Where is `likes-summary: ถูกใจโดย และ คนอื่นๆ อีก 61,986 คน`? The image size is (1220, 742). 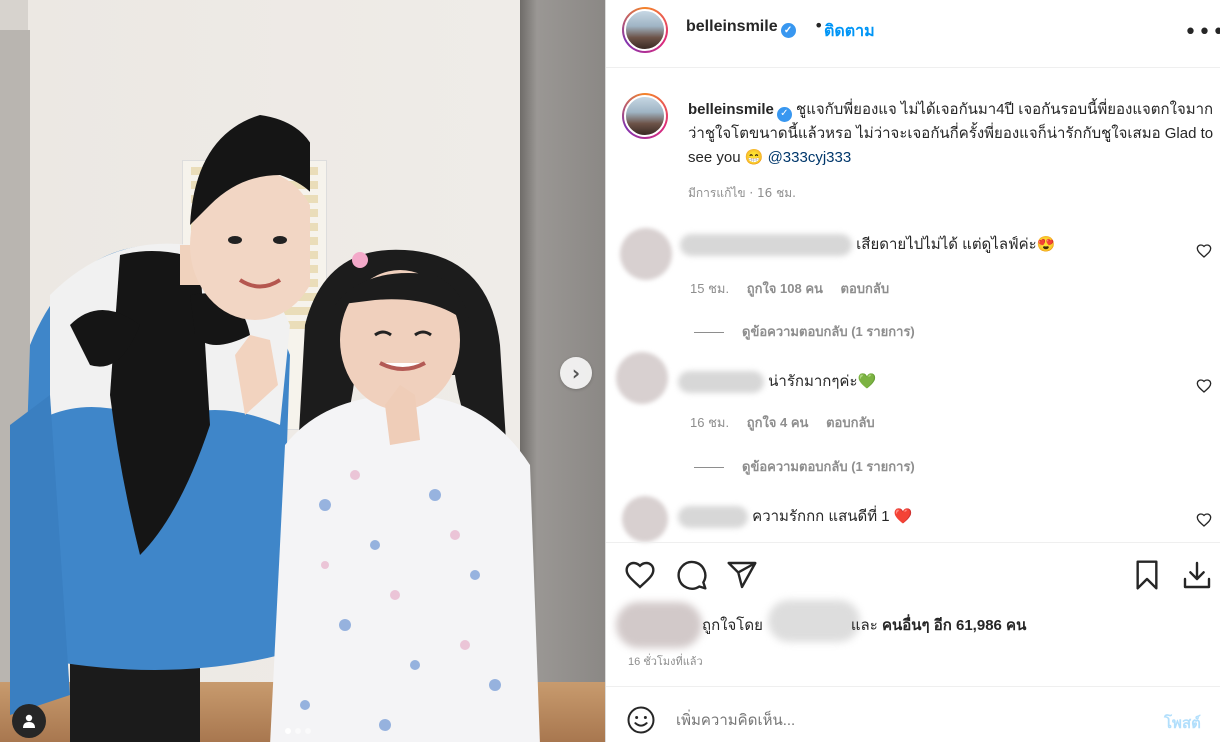 likes-summary: ถูกใจโดย และ คนอื่นๆ อีก 61,986 คน is located at coordinates (916, 625).